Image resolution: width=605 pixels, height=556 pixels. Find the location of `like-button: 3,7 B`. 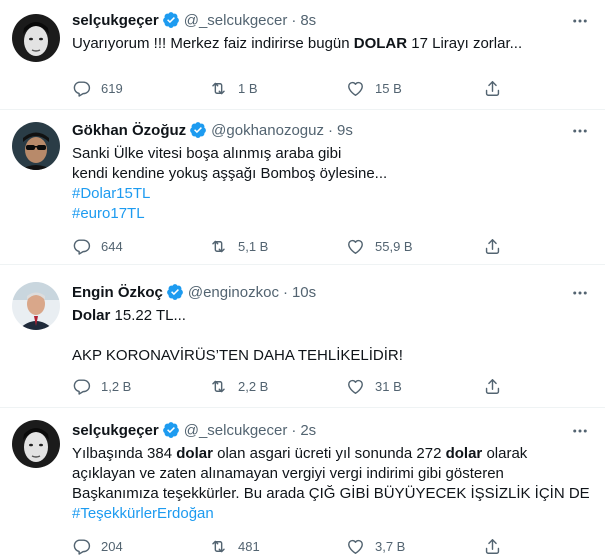

like-button: 3,7 B is located at coordinates (381, 546).